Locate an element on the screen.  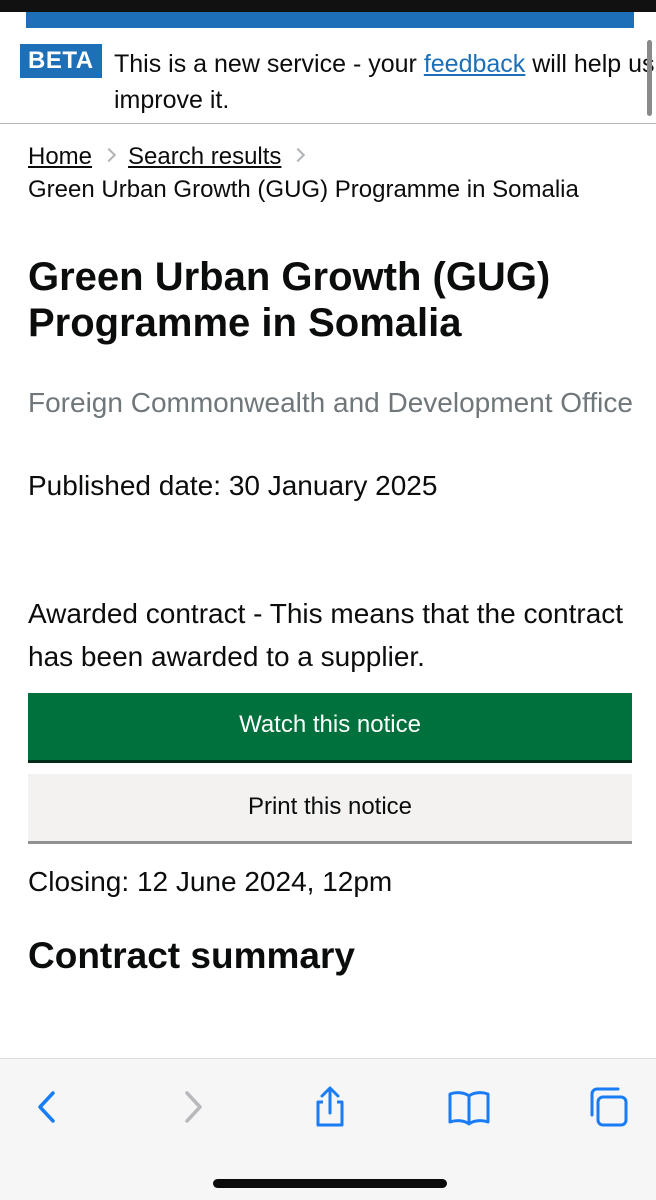
home-indicator is located at coordinates (330, 1183).